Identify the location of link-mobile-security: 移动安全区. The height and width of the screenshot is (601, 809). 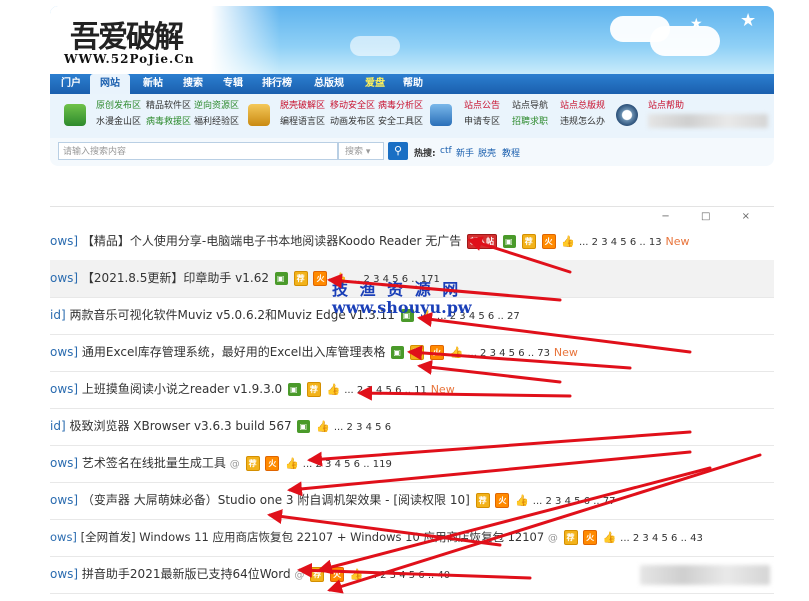
(352, 106).